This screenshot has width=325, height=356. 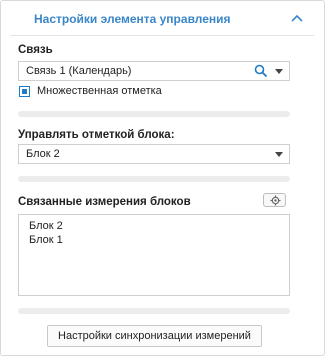 What do you see at coordinates (154, 154) in the screenshot?
I see `block-mark-select: Блок 2` at bounding box center [154, 154].